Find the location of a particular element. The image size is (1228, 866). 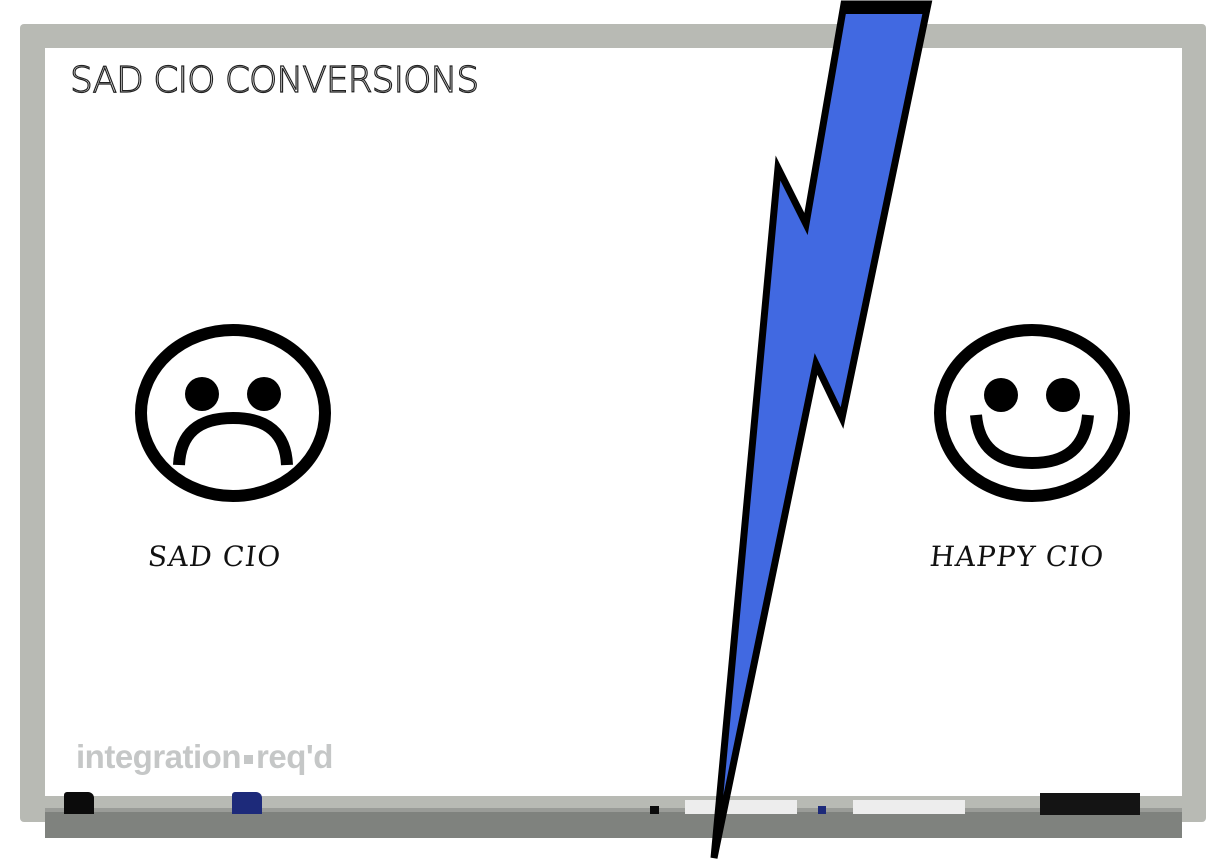

logo-text-right: req'd is located at coordinates (294, 756).